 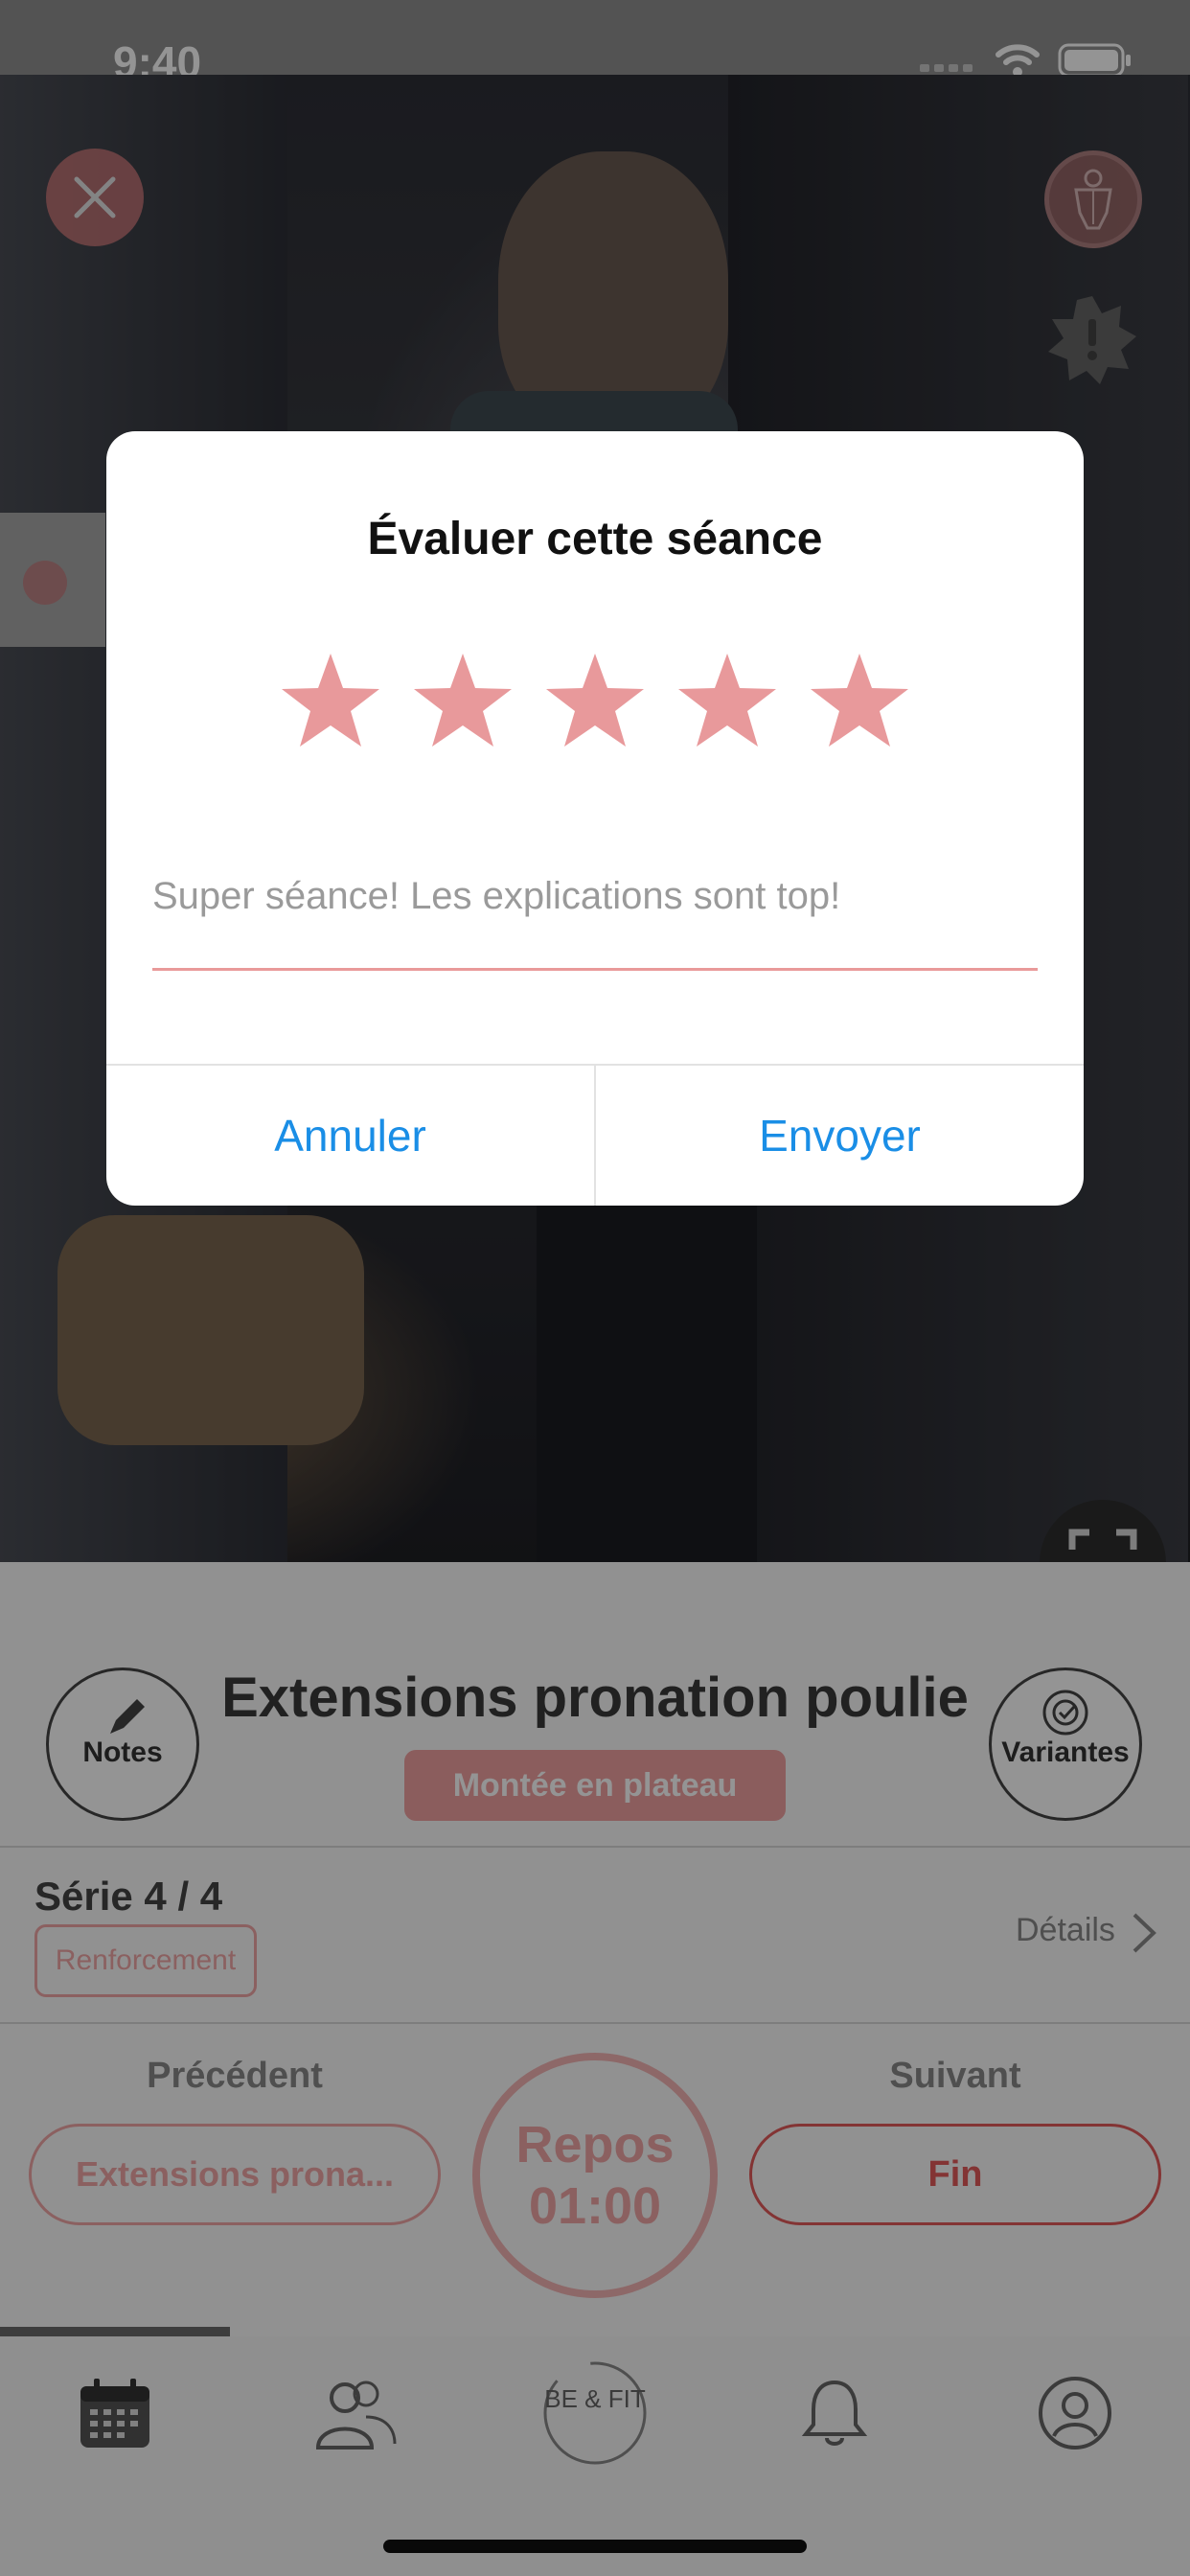 I want to click on dialog-title: Évaluer cette séance, so click(x=595, y=539).